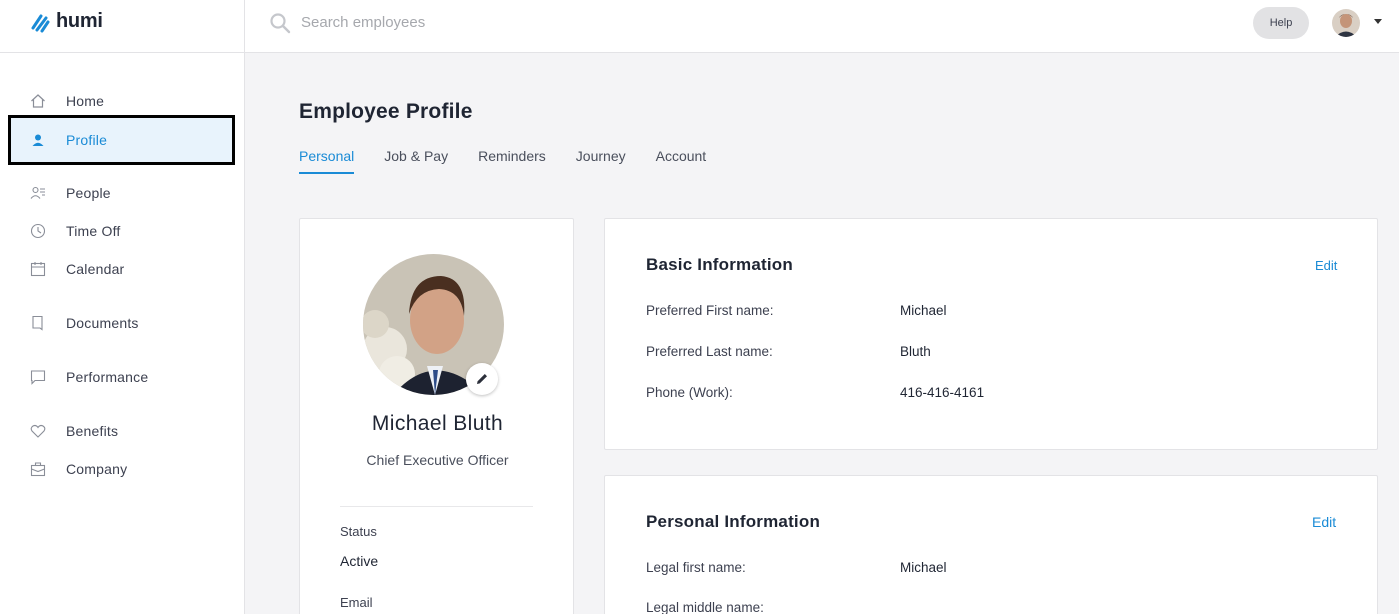 The height and width of the screenshot is (614, 1399). What do you see at coordinates (244, 26) in the screenshot?
I see `header-divider` at bounding box center [244, 26].